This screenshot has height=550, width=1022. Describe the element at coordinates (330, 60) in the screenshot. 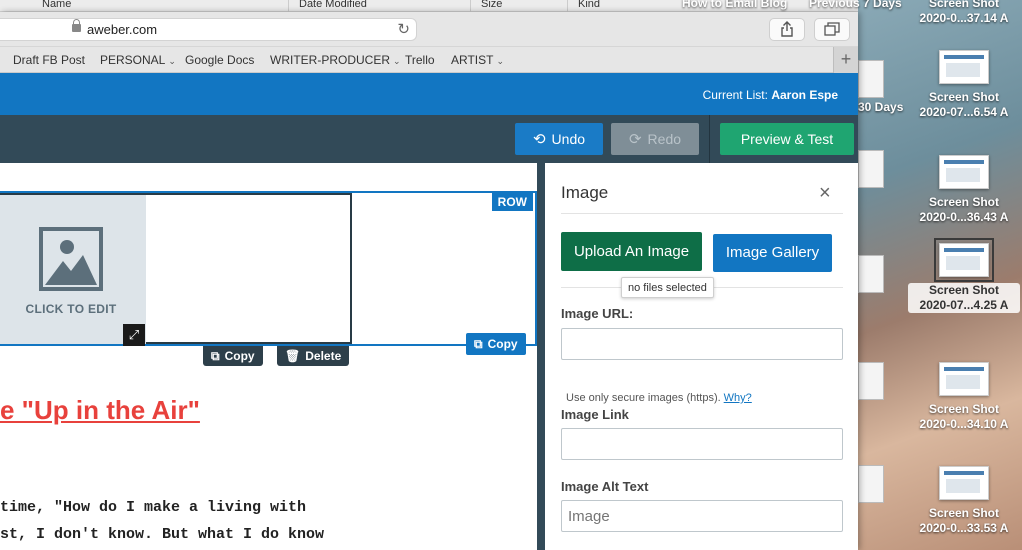

I see `bookmark-label: WRITER-PRODUCER` at that location.